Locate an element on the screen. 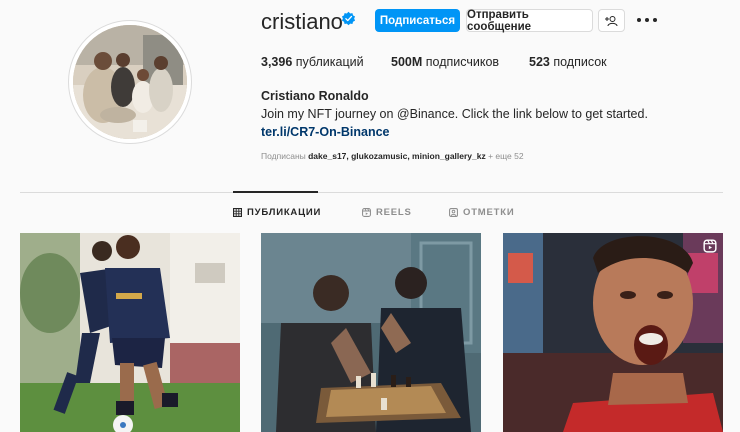 The image size is (740, 432). tab-tagged-label: ОТМЕТКИ is located at coordinates (489, 212).